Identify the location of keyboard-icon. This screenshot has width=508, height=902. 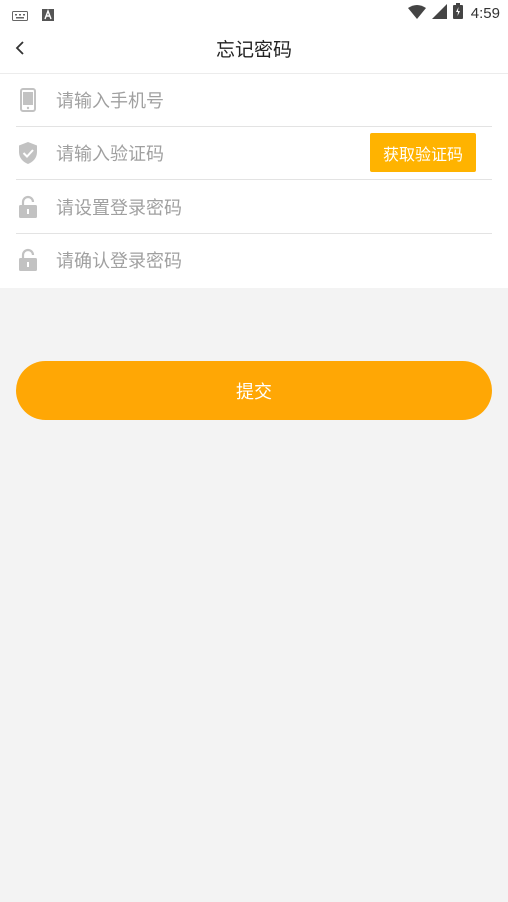
(20, 15).